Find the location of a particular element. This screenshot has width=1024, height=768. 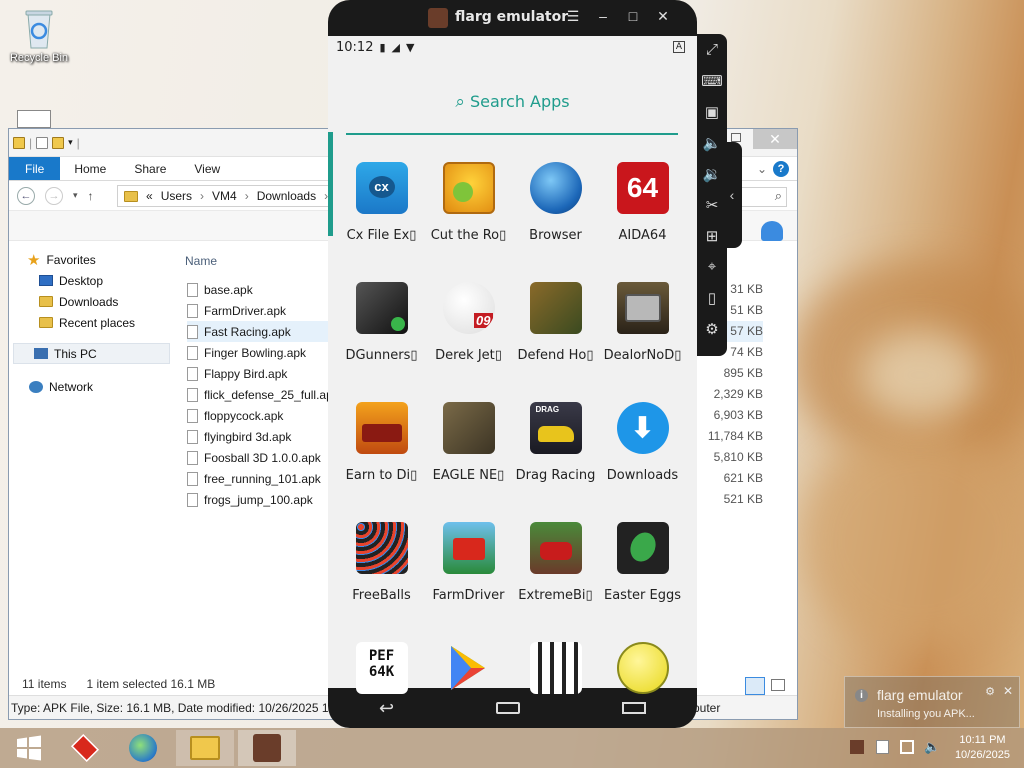

home-nav-icon is located at coordinates (508, 708).